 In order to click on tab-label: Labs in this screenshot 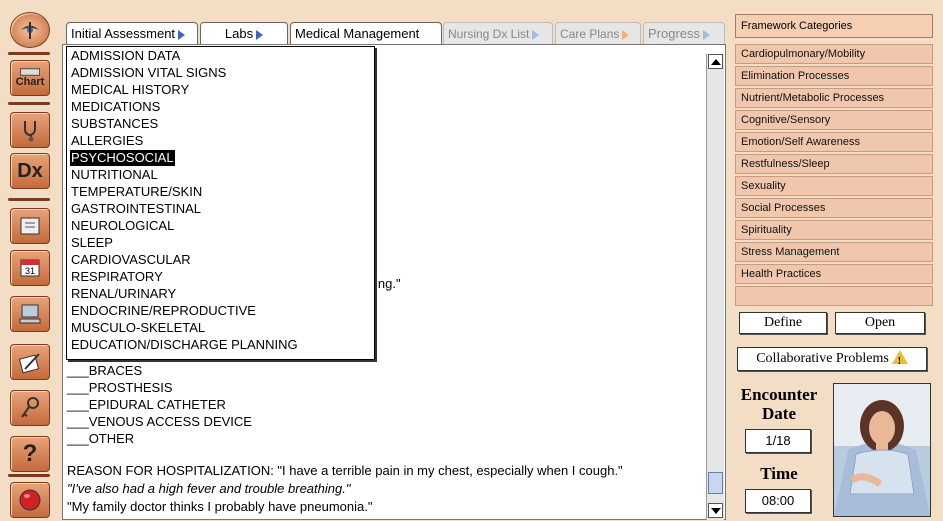, I will do `click(239, 33)`.